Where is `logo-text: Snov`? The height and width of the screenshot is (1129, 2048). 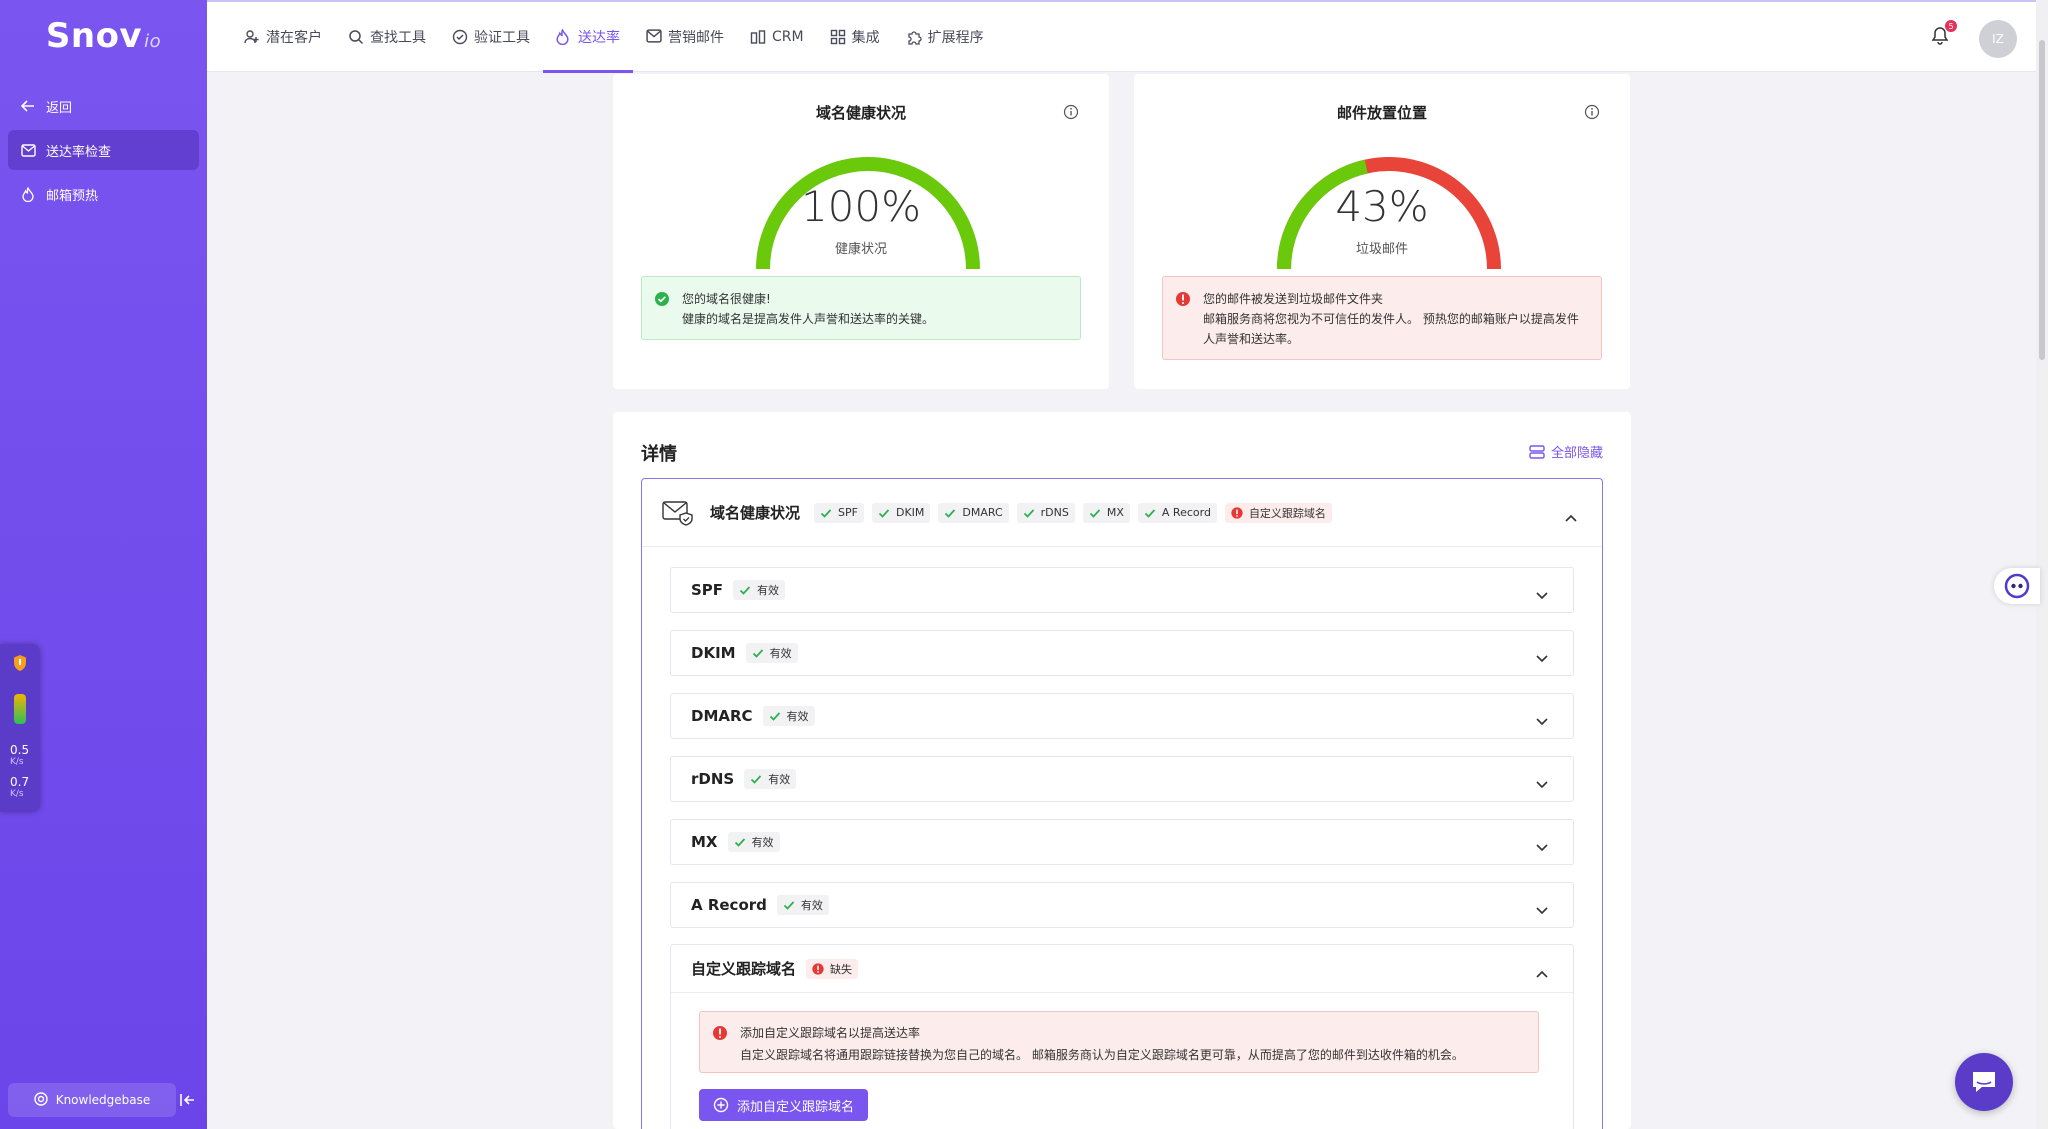
logo-text: Snov is located at coordinates (94, 36).